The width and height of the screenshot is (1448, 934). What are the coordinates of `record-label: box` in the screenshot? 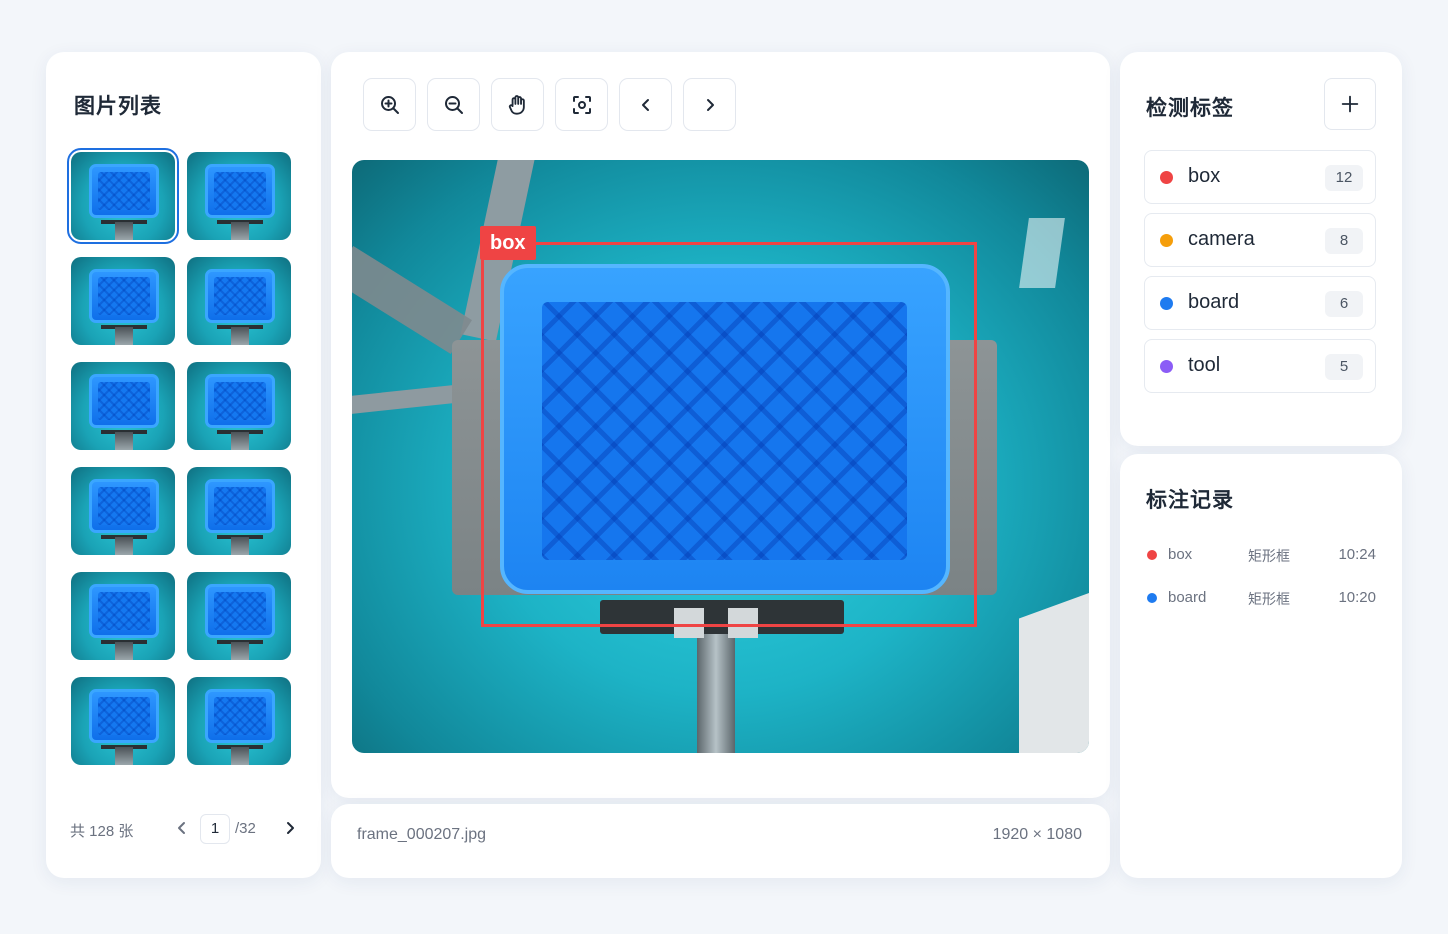 It's located at (1180, 554).